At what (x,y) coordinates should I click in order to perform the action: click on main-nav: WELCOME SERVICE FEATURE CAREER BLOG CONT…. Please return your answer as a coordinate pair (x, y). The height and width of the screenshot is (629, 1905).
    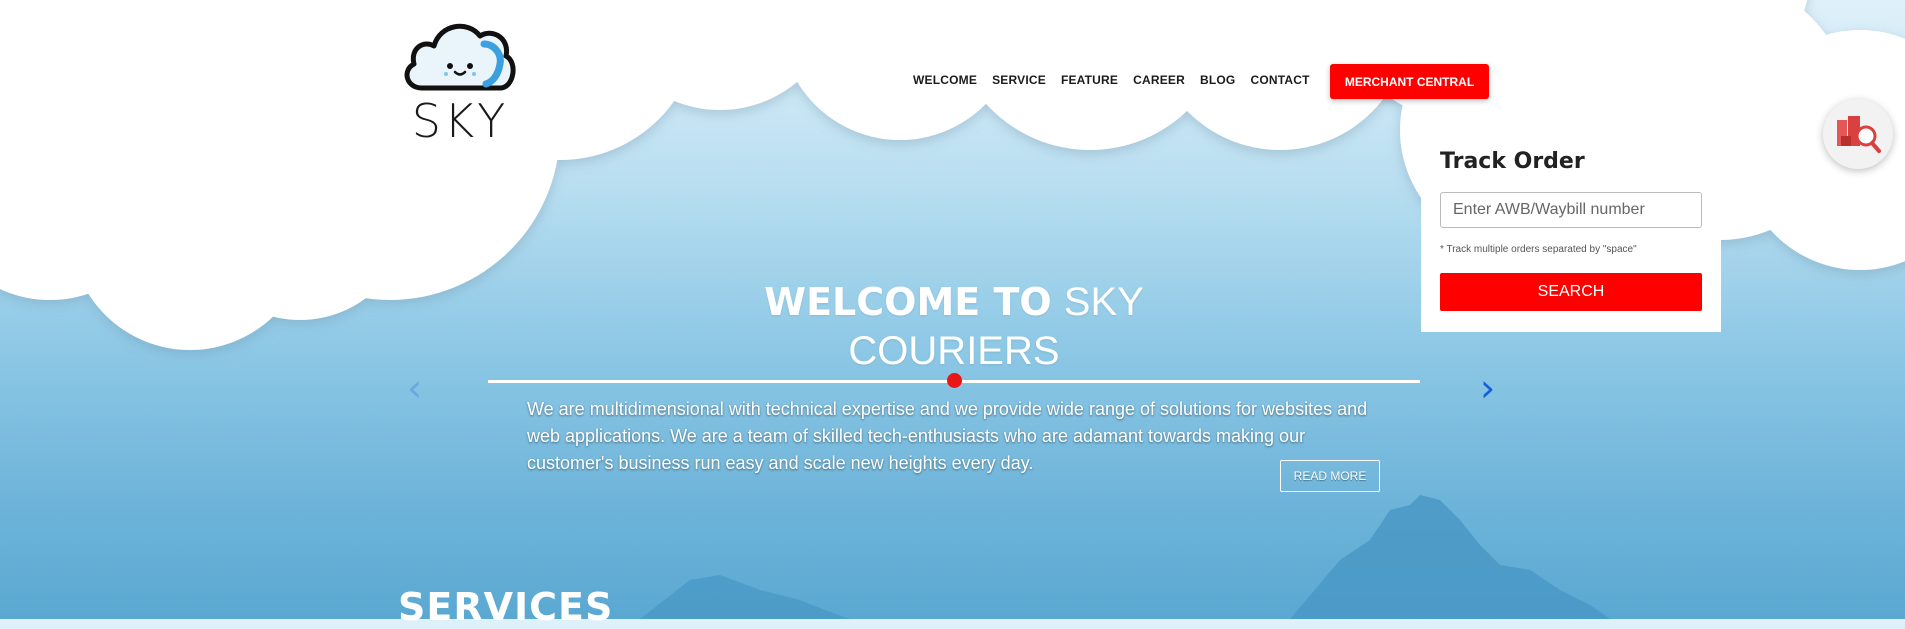
    Looking at the image, I should click on (1119, 80).